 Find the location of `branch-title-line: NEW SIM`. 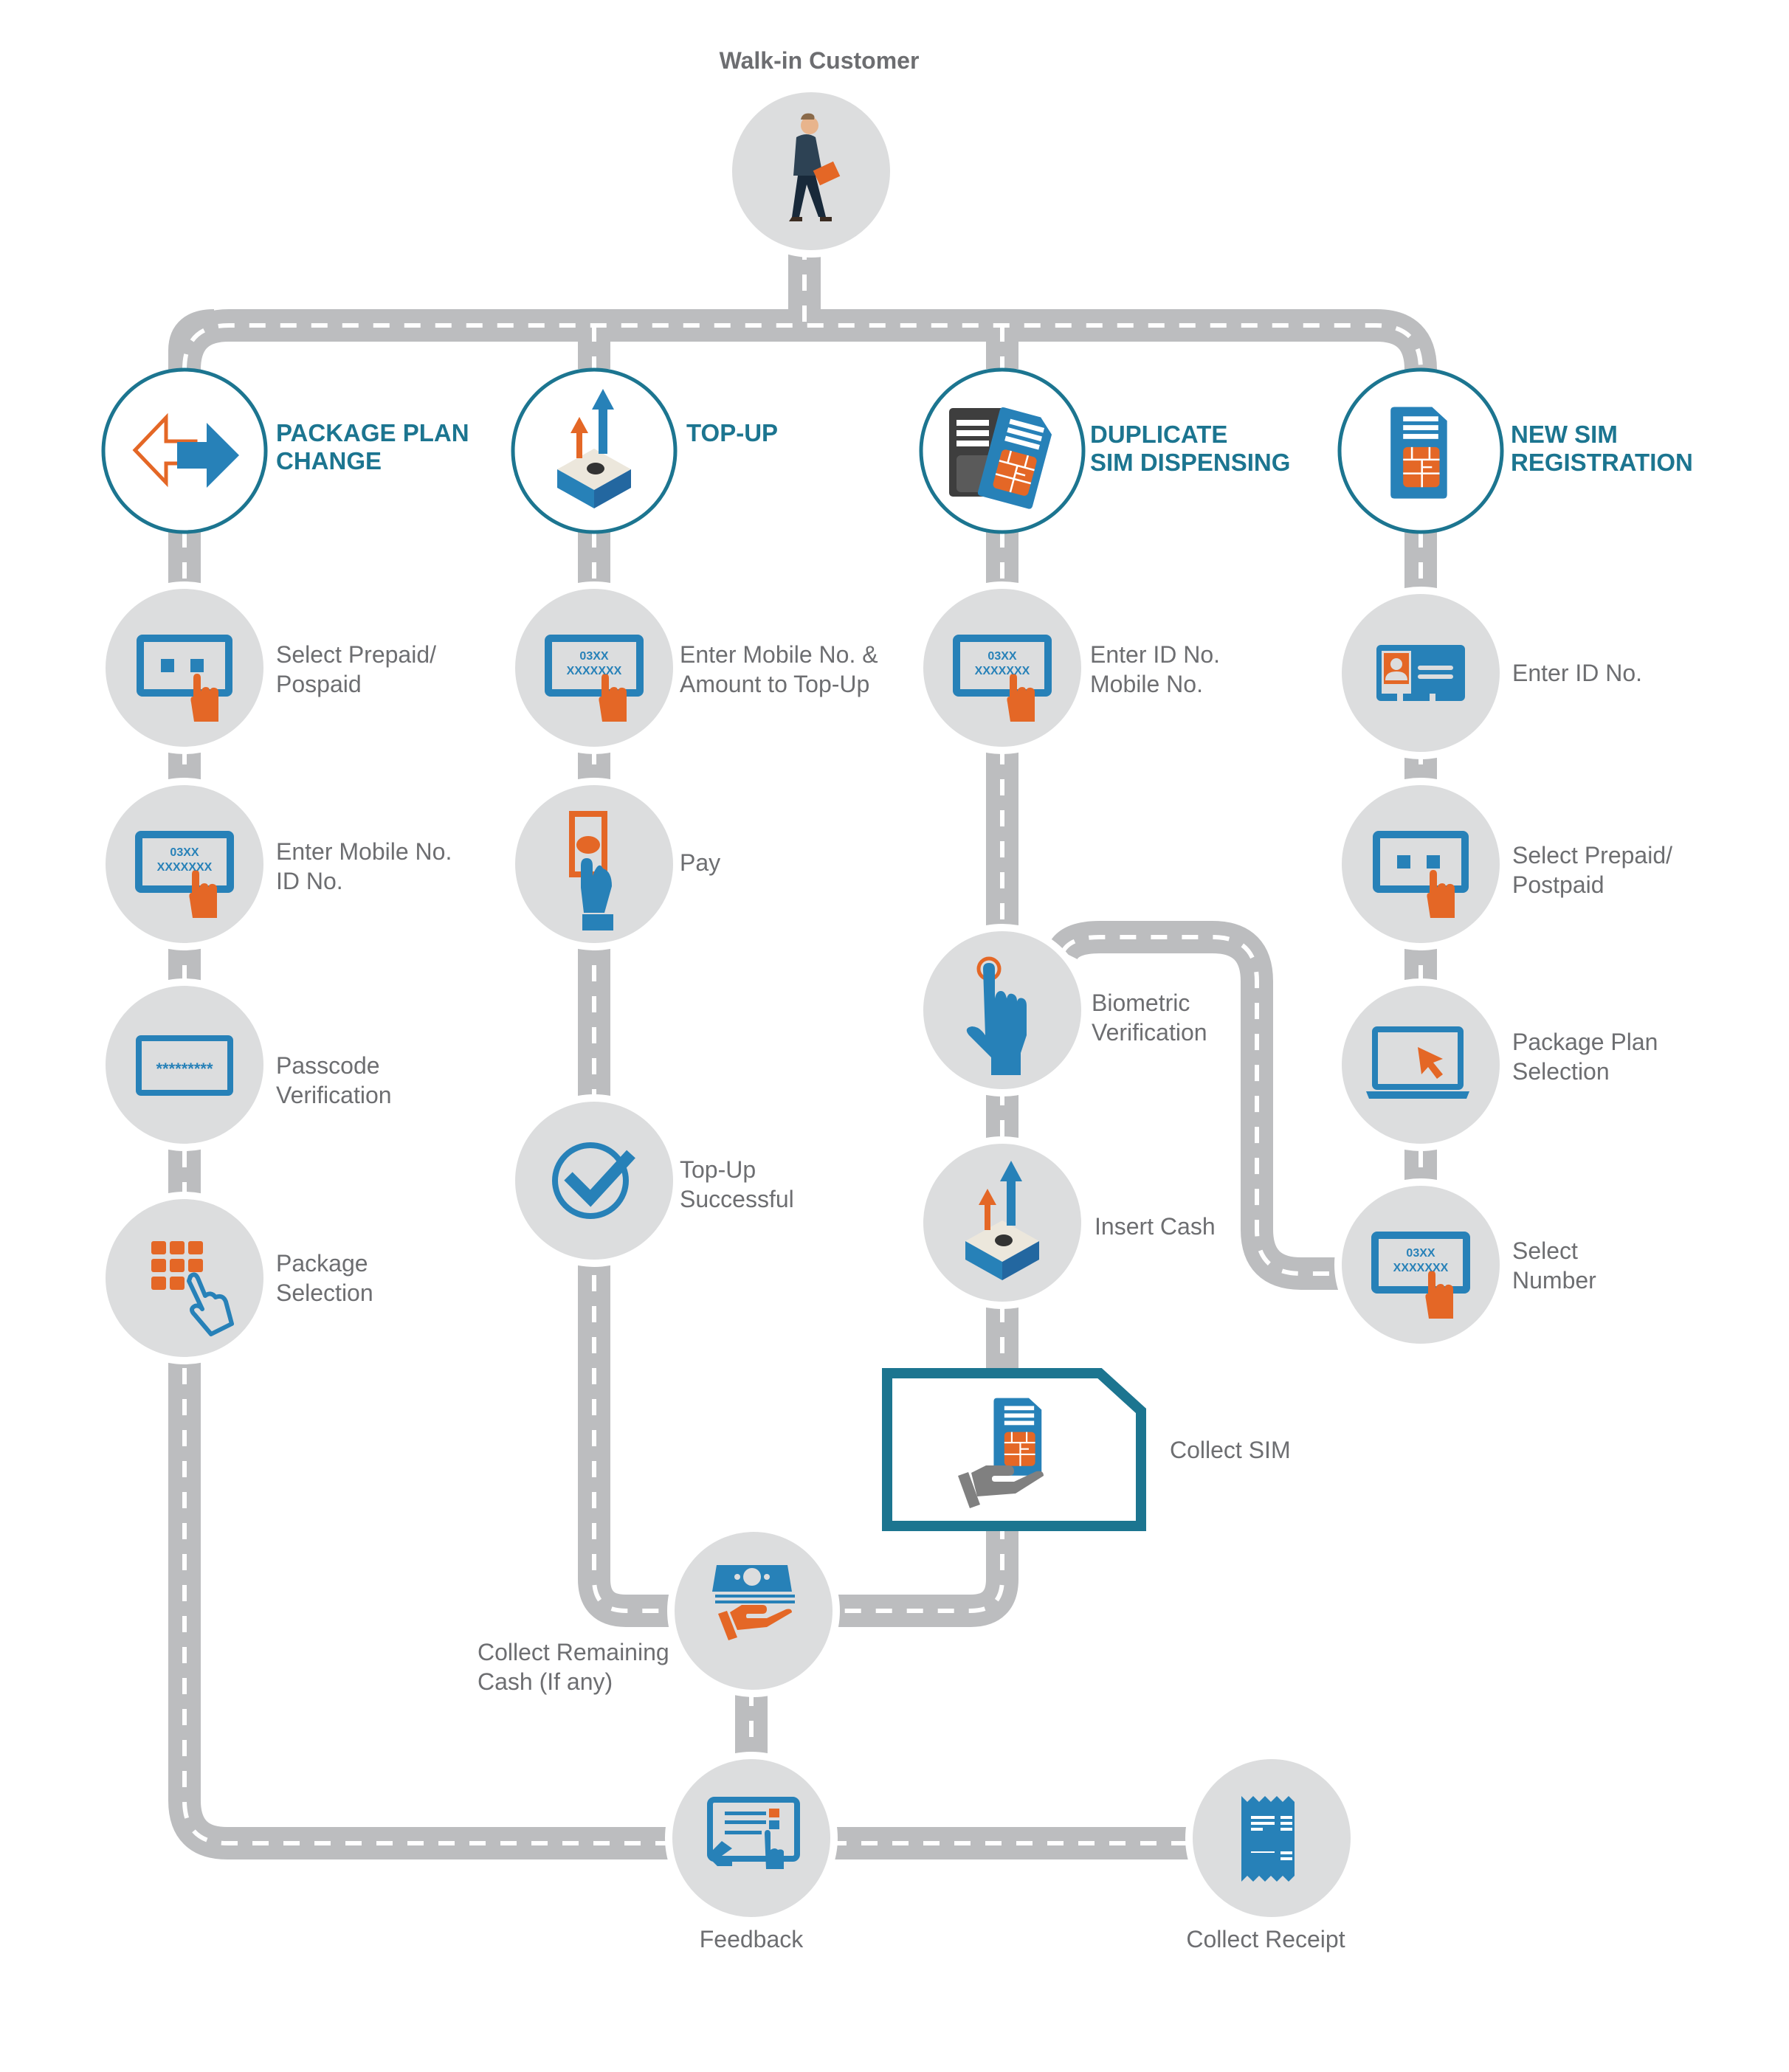

branch-title-line: NEW SIM is located at coordinates (1564, 434).